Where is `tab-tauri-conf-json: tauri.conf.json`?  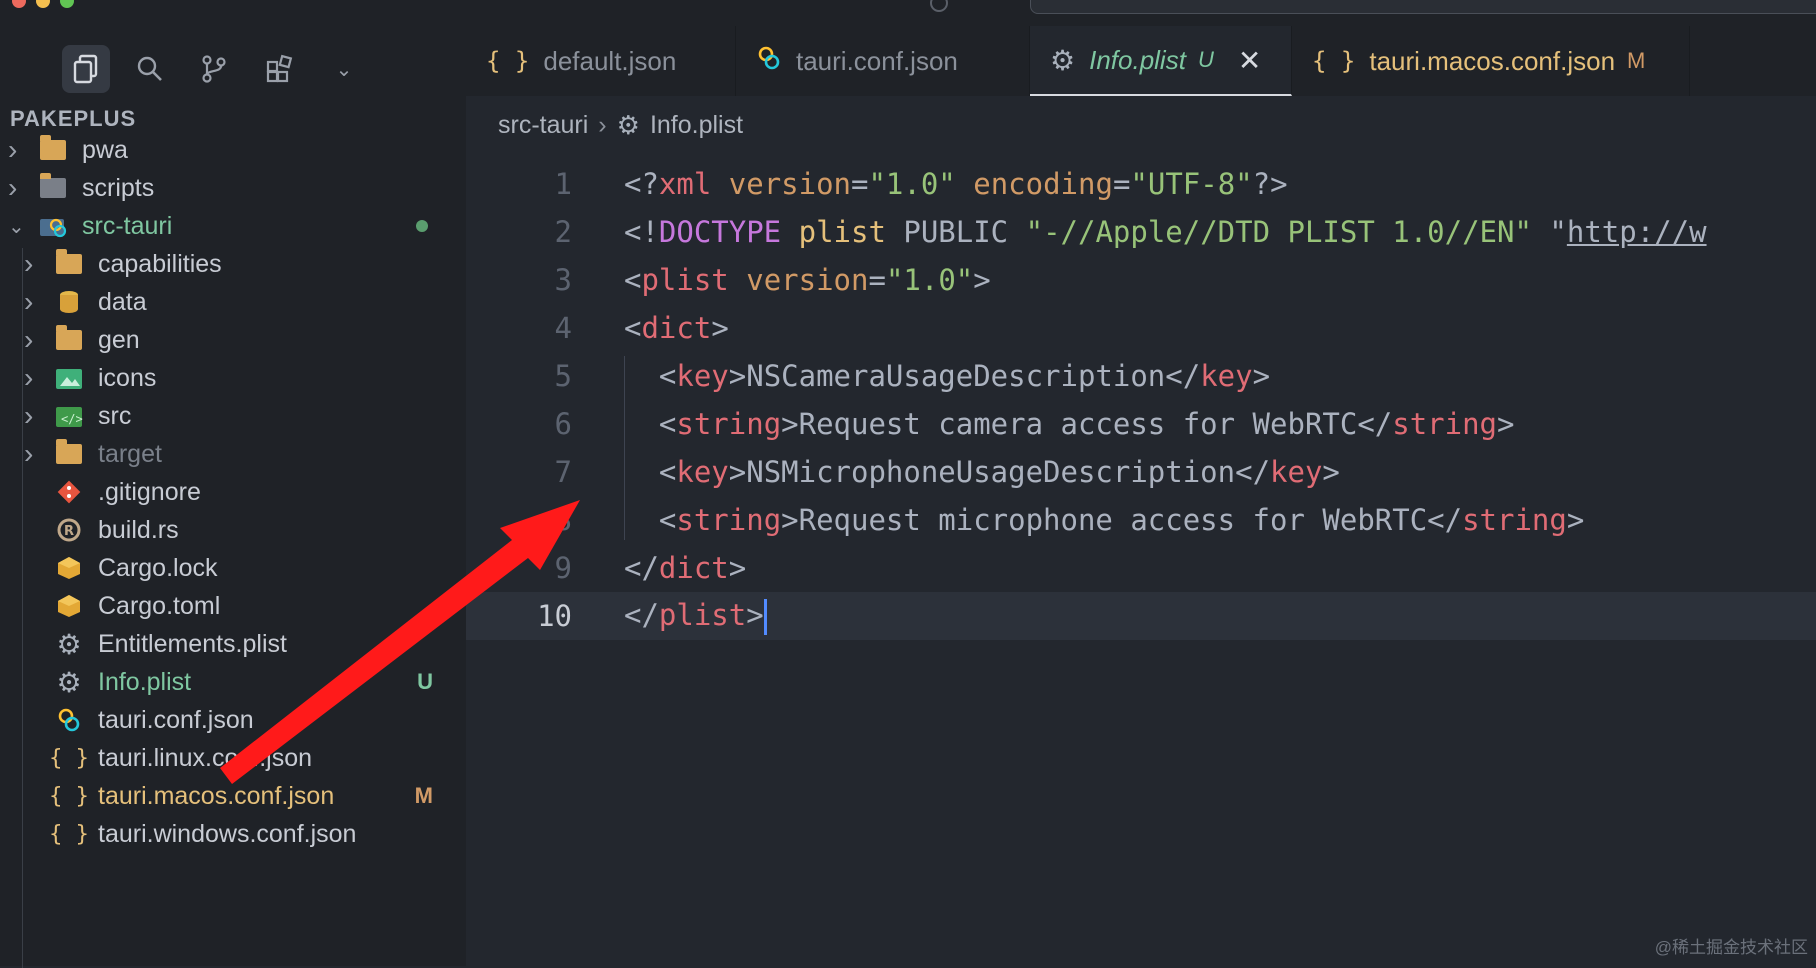
tab-tauri-conf-json: tauri.conf.json is located at coordinates (883, 61).